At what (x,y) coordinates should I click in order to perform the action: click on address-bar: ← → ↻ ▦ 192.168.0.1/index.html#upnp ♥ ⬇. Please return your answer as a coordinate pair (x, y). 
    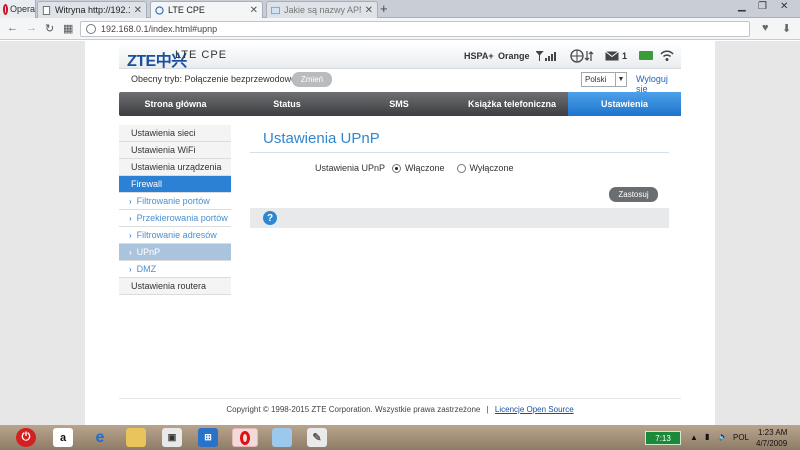
    Looking at the image, I should click on (400, 29).